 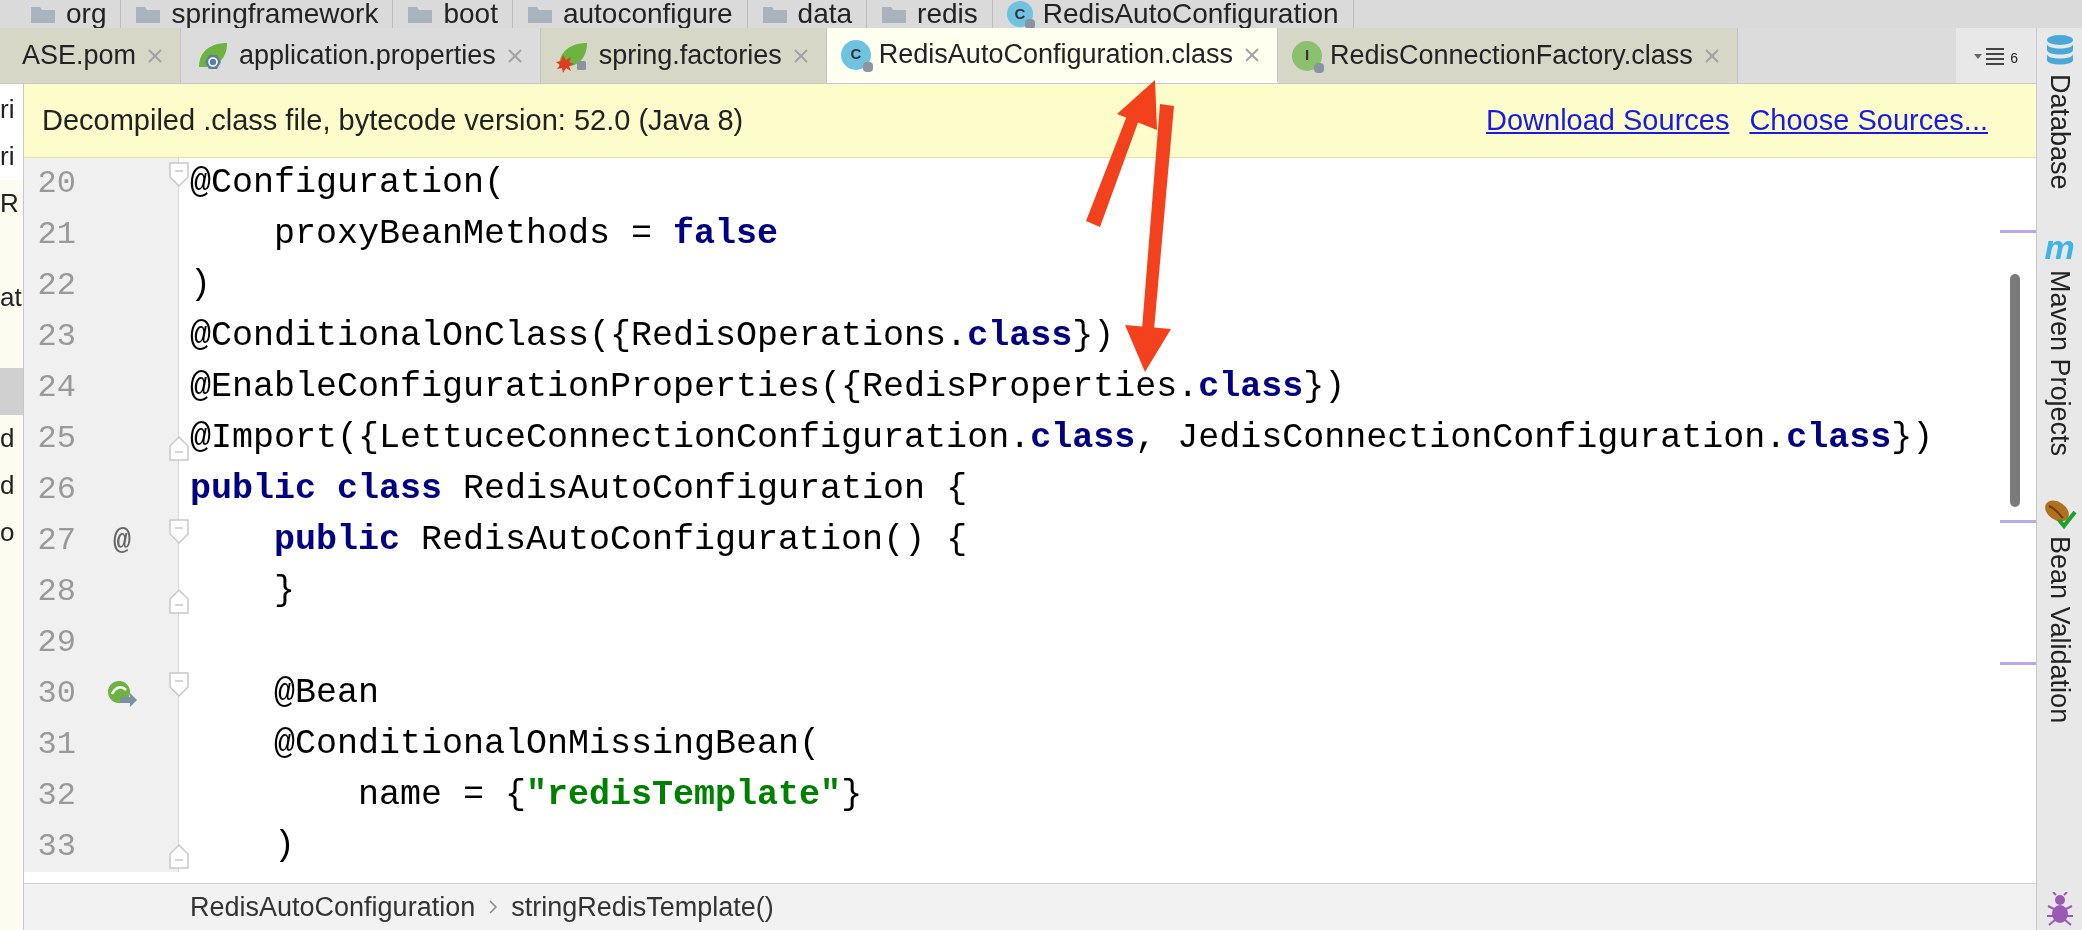 I want to click on line-number: 22, so click(x=56, y=285).